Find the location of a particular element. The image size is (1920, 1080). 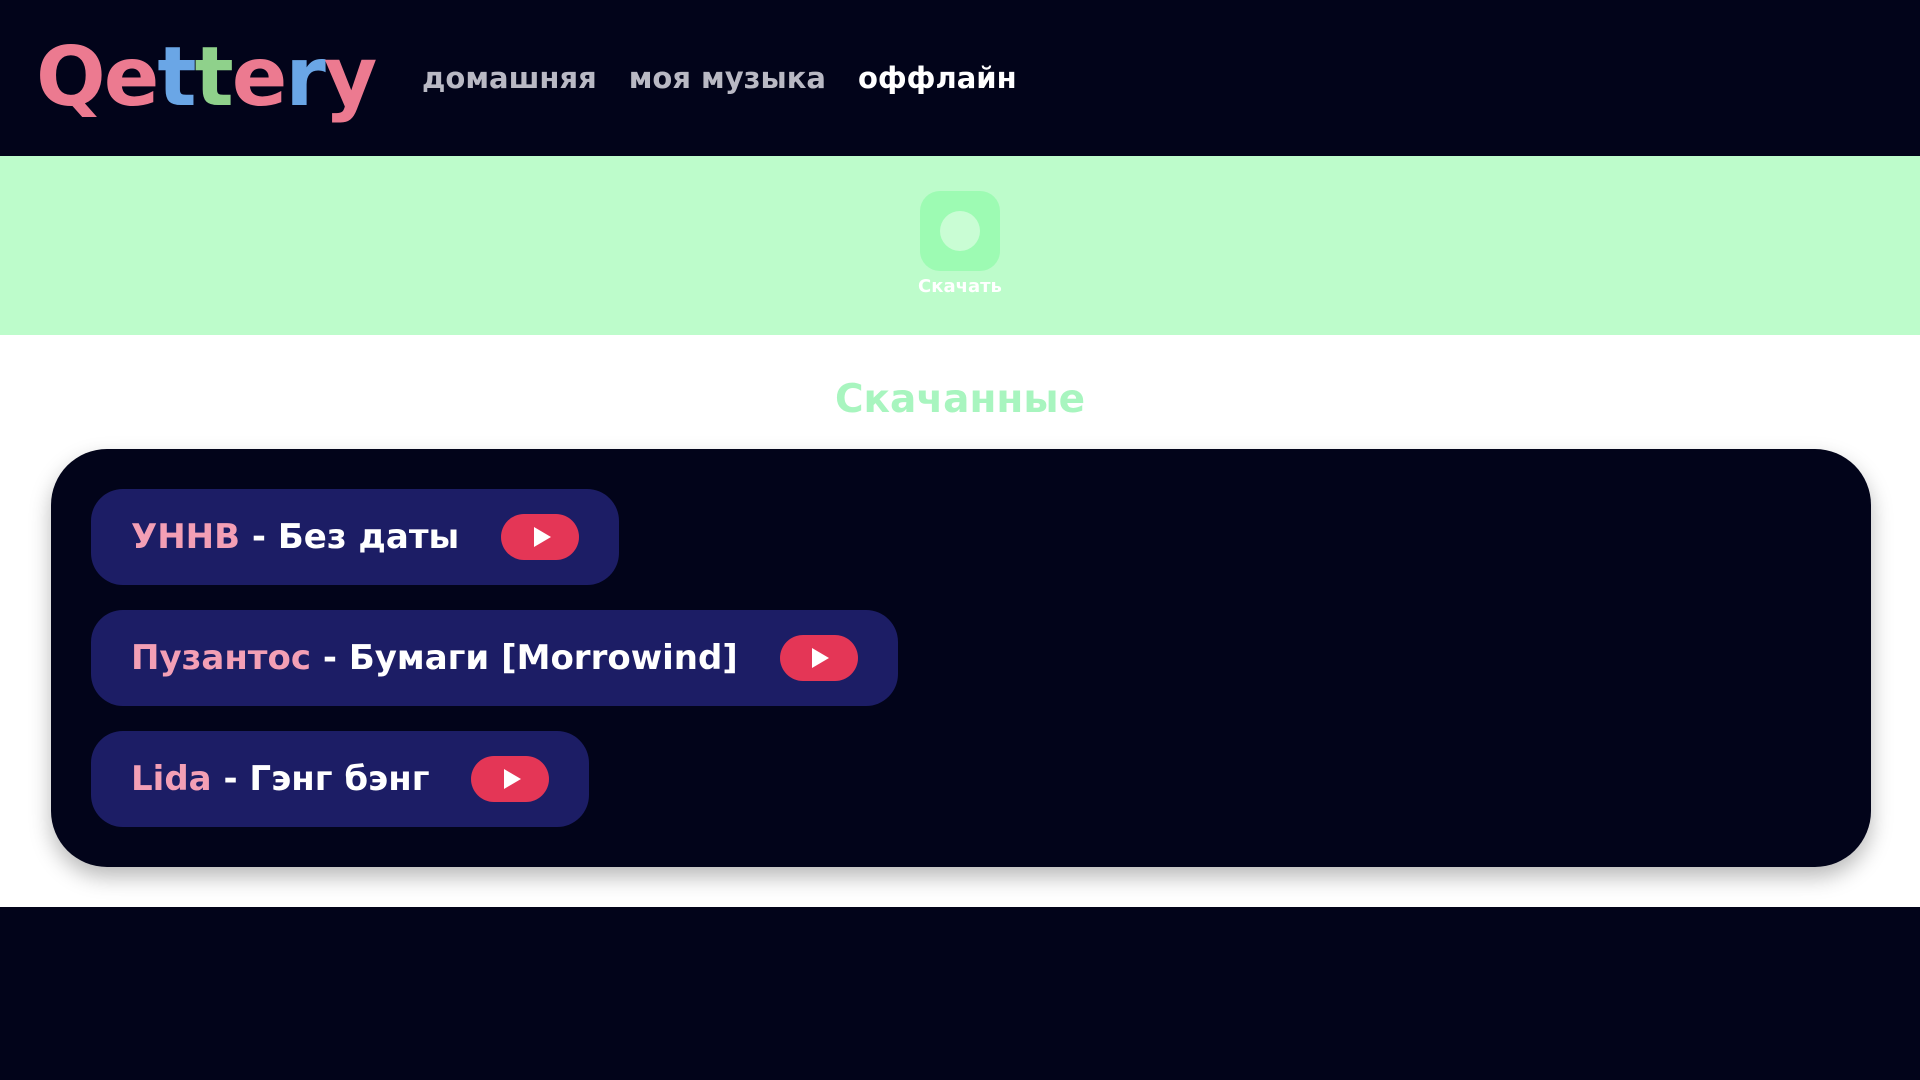

track-artist: Lida is located at coordinates (171, 779).